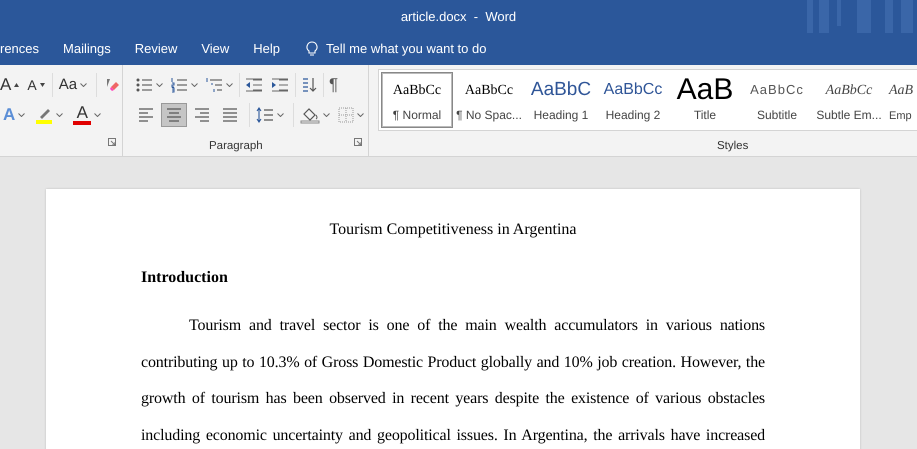 Image resolution: width=917 pixels, height=449 pixels. What do you see at coordinates (334, 85) in the screenshot?
I see `show-hide-button: ¶` at bounding box center [334, 85].